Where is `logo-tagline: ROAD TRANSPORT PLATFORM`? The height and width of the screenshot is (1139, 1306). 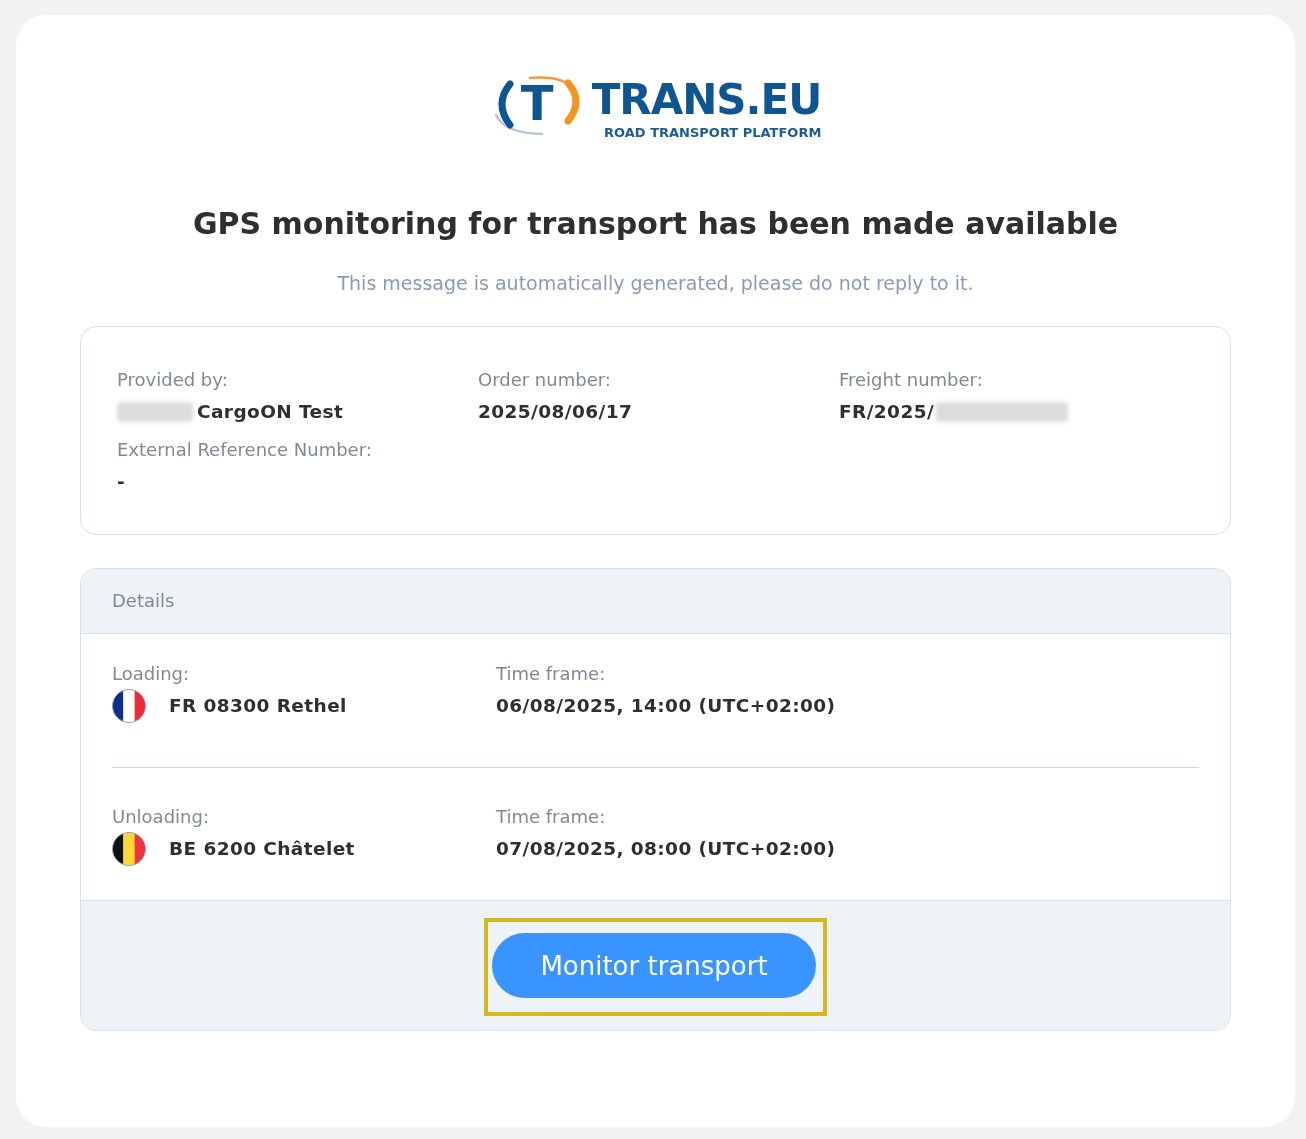
logo-tagline: ROAD TRANSPORT PLATFORM is located at coordinates (713, 133).